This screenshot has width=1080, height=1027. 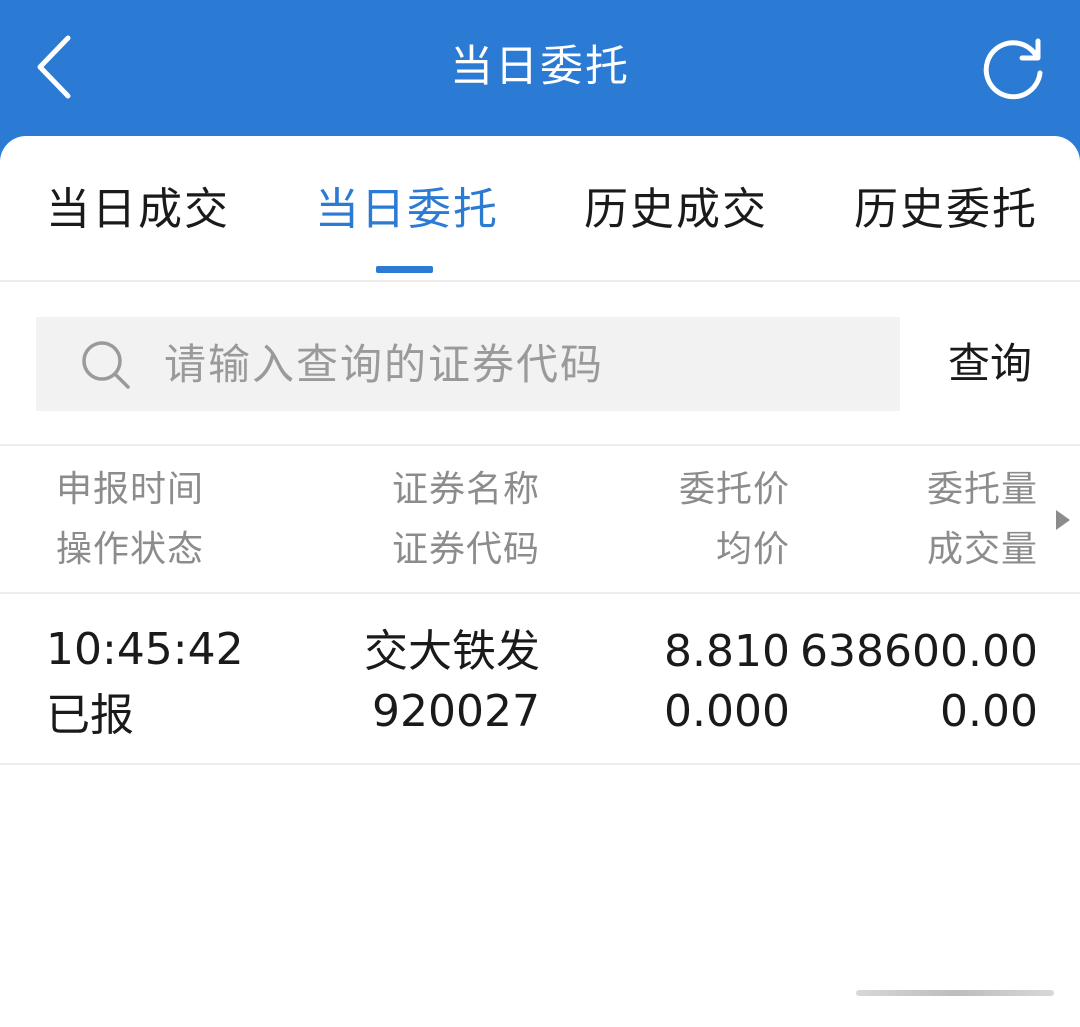 What do you see at coordinates (1063, 520) in the screenshot?
I see `scroll-right-icon` at bounding box center [1063, 520].